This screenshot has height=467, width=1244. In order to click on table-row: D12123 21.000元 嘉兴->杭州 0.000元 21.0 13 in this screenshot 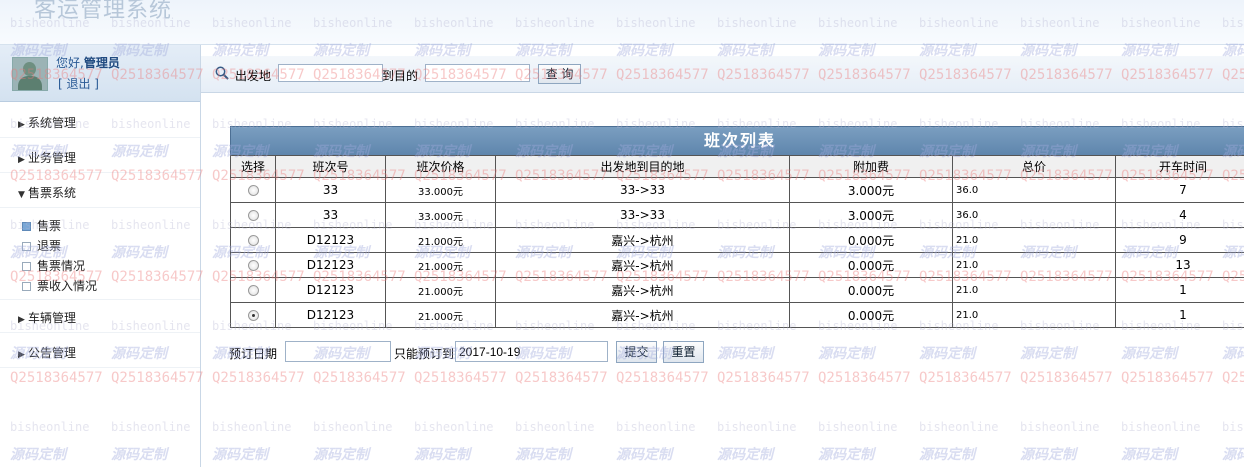, I will do `click(737, 265)`.